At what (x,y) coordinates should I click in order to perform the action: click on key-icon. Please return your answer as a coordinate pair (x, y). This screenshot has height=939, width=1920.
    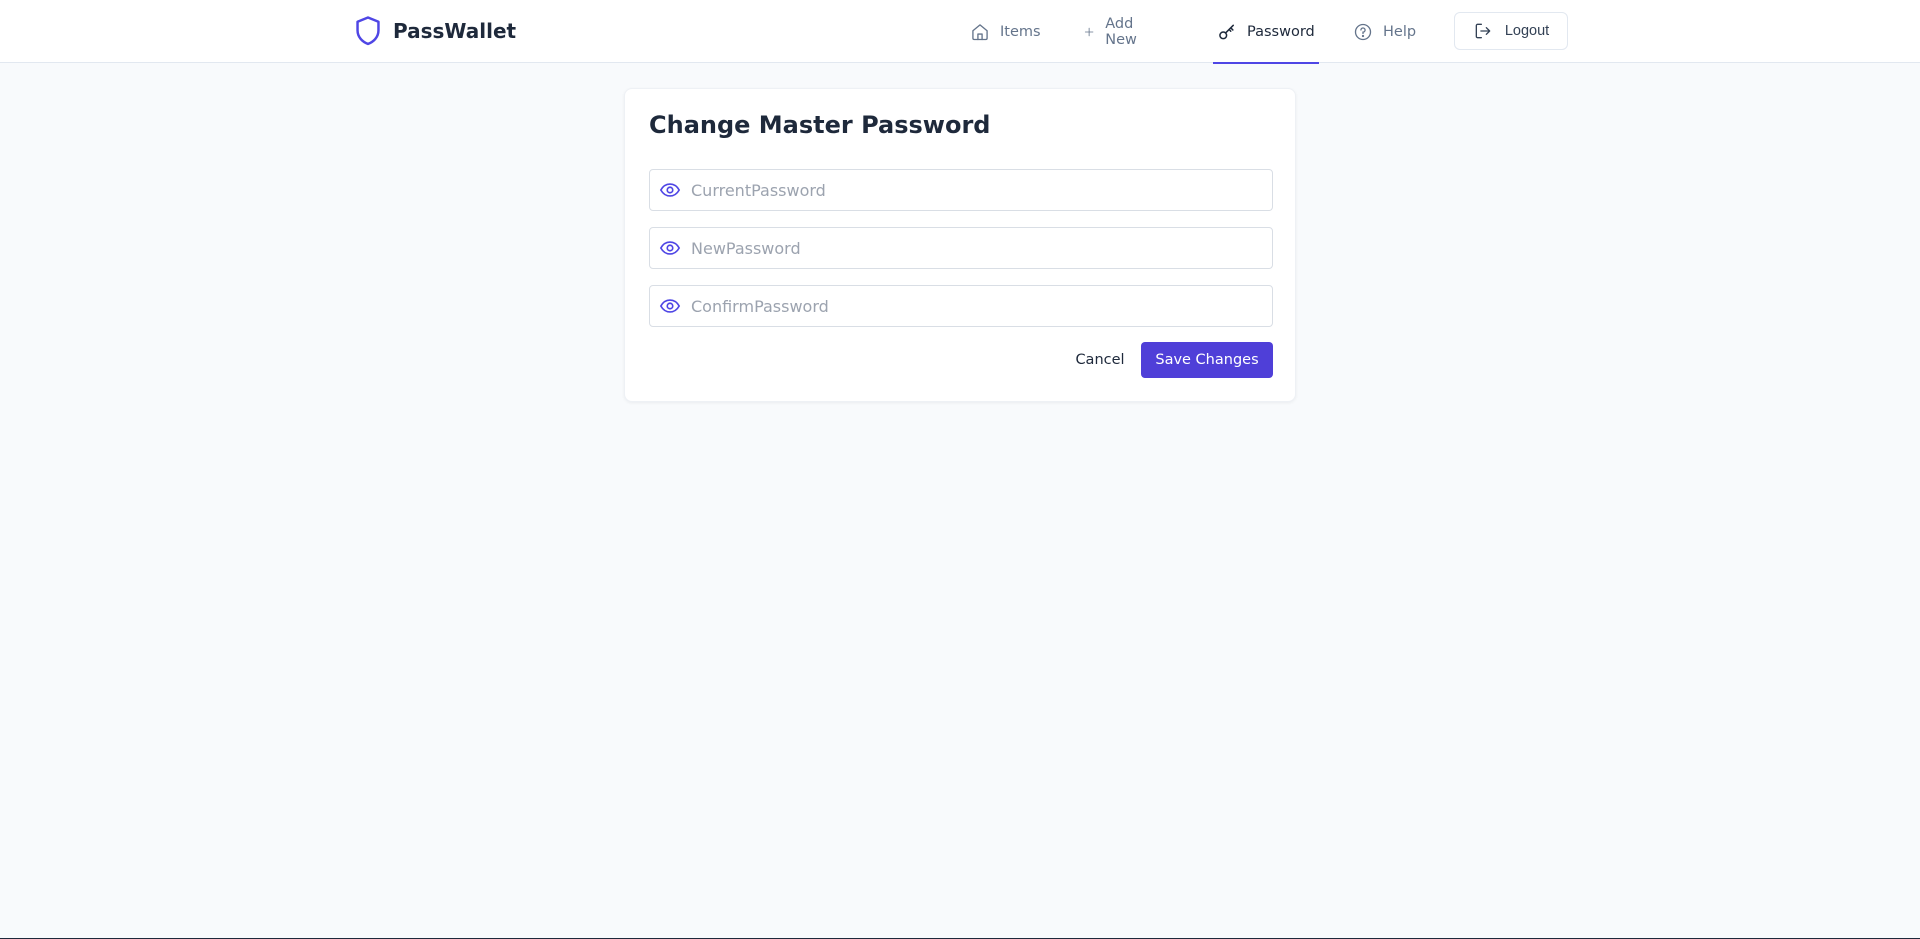
    Looking at the image, I should click on (1226, 31).